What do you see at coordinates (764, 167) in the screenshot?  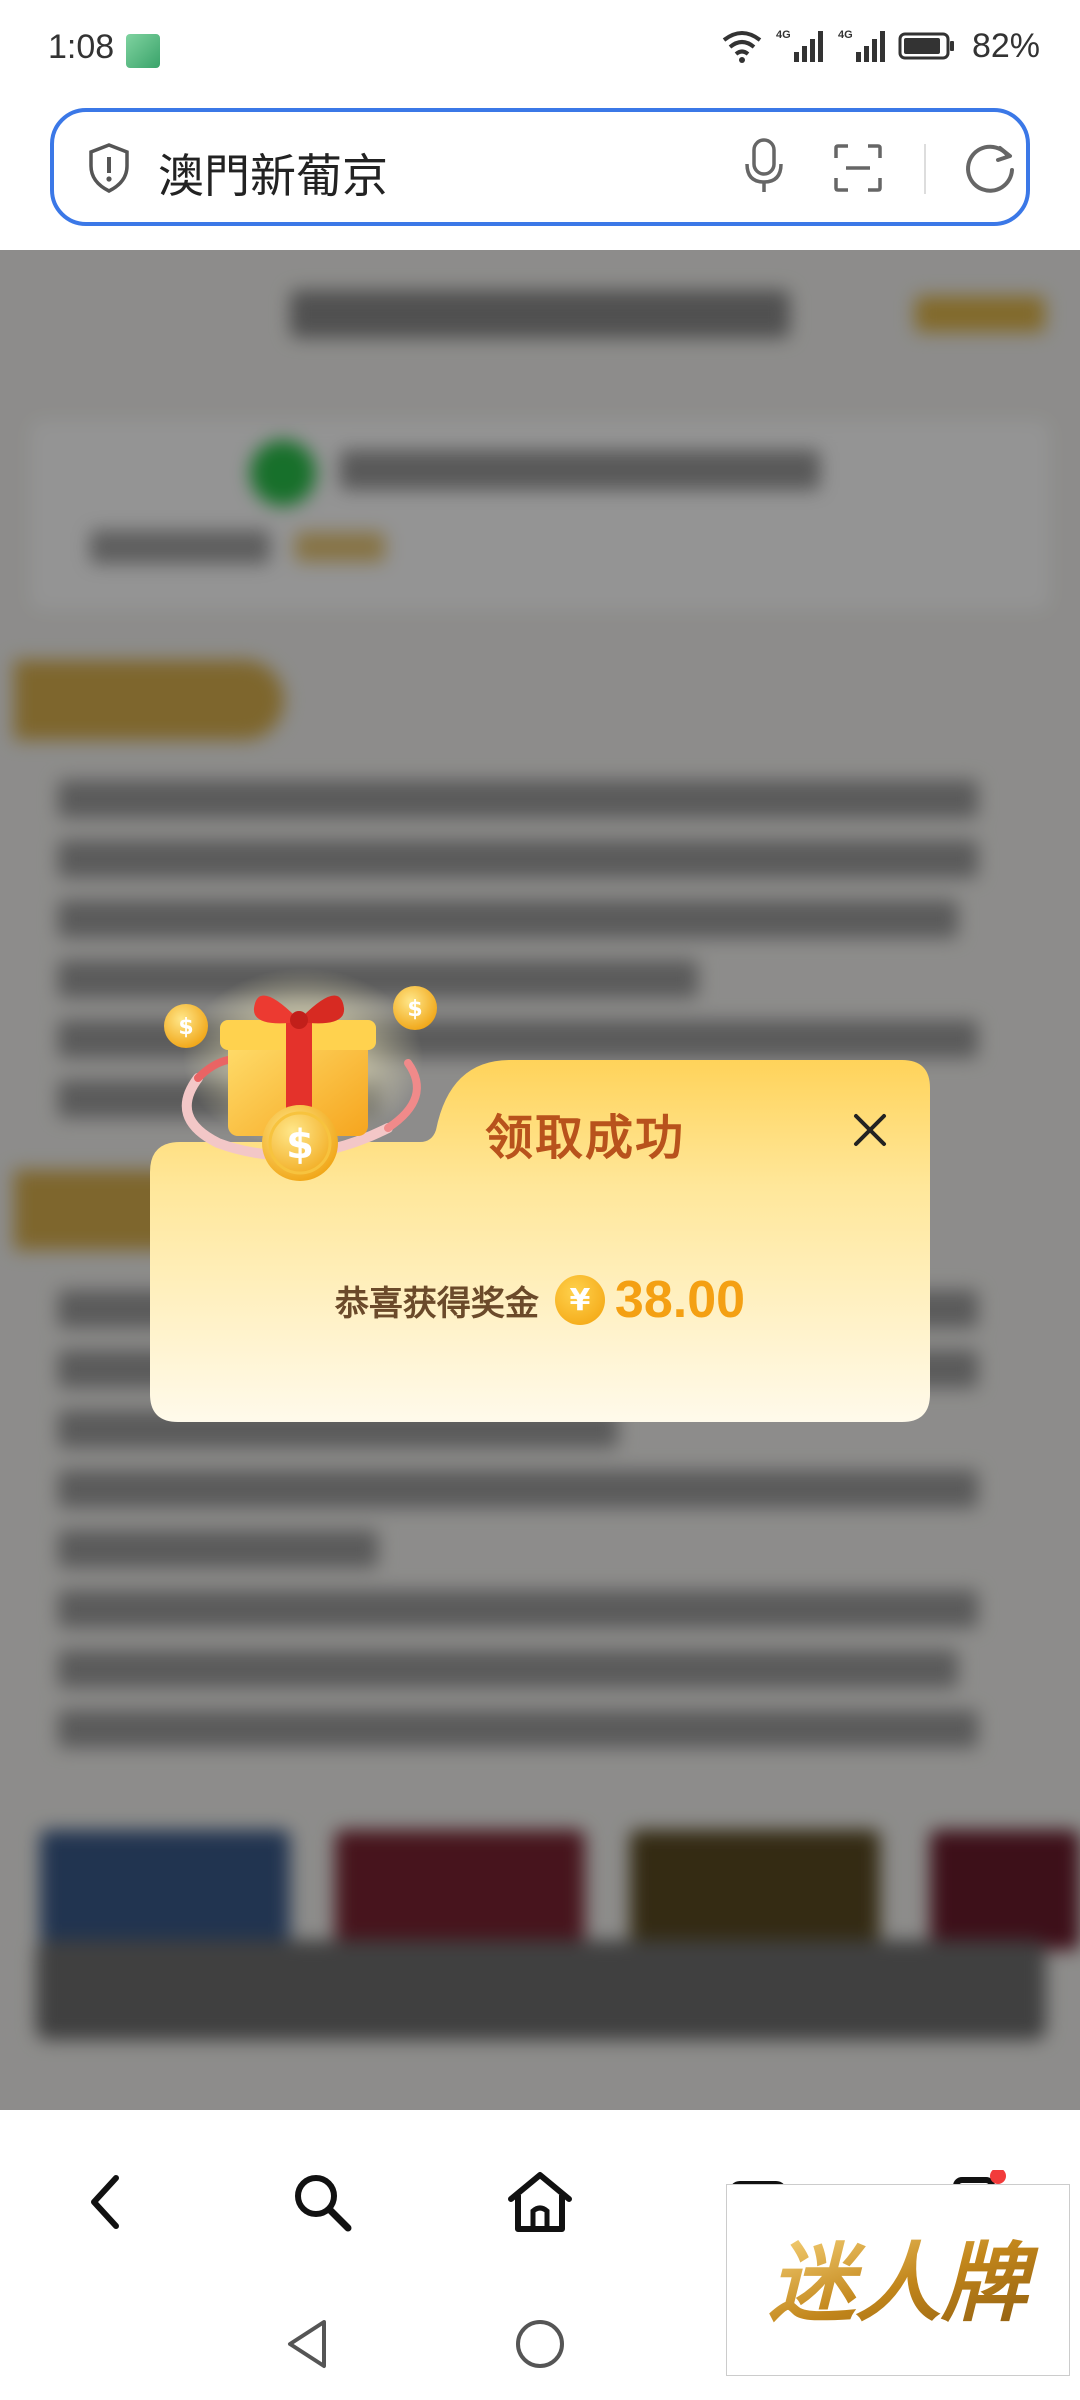 I see `microphone-icon` at bounding box center [764, 167].